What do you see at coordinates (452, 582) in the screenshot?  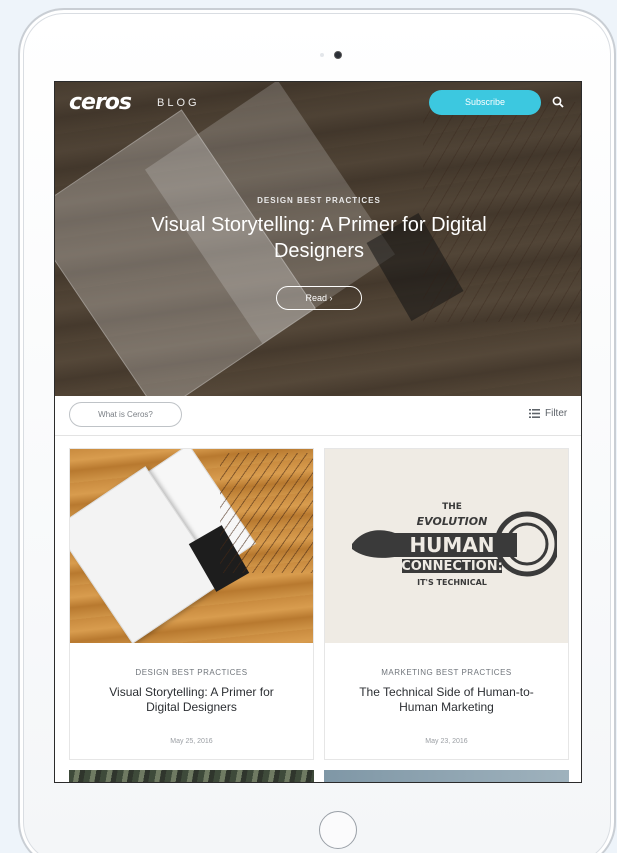 I see `image-text-technical: IT'S TECHNICAL` at bounding box center [452, 582].